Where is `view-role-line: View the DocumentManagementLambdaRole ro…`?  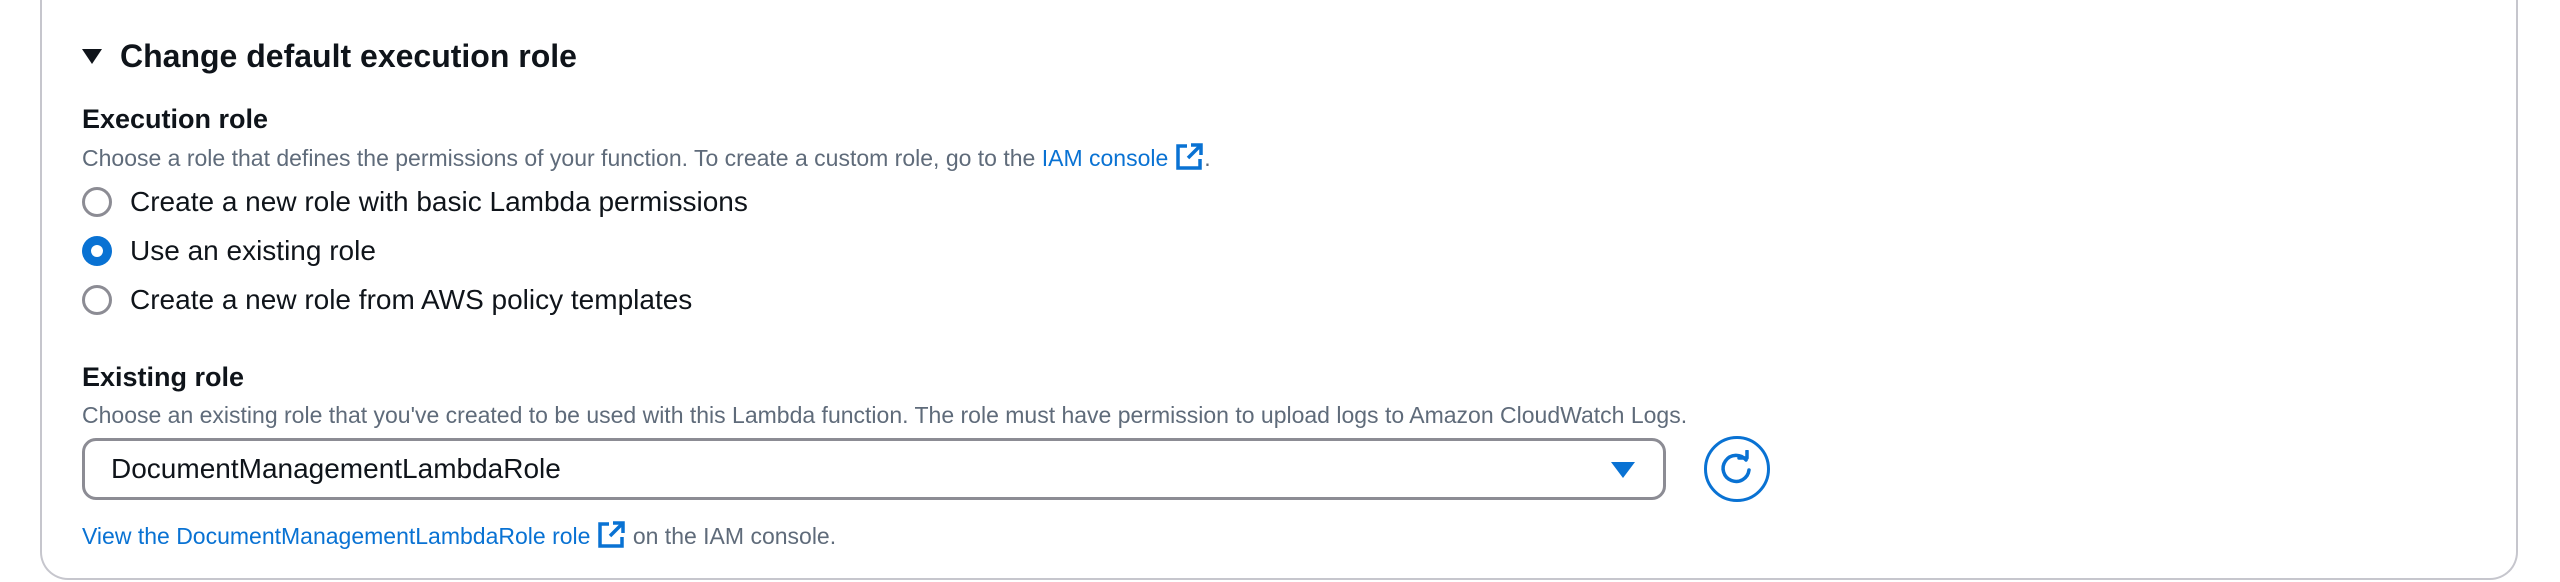 view-role-line: View the DocumentManagementLambdaRole ro… is located at coordinates (459, 535).